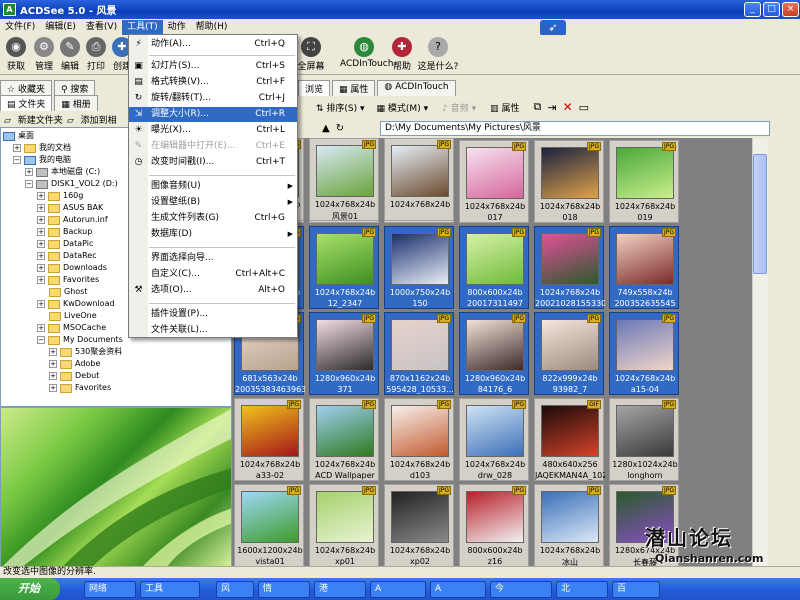 This screenshot has height=600, width=800. Describe the element at coordinates (110, 589) in the screenshot. I see `taskbar-item: 网络` at that location.